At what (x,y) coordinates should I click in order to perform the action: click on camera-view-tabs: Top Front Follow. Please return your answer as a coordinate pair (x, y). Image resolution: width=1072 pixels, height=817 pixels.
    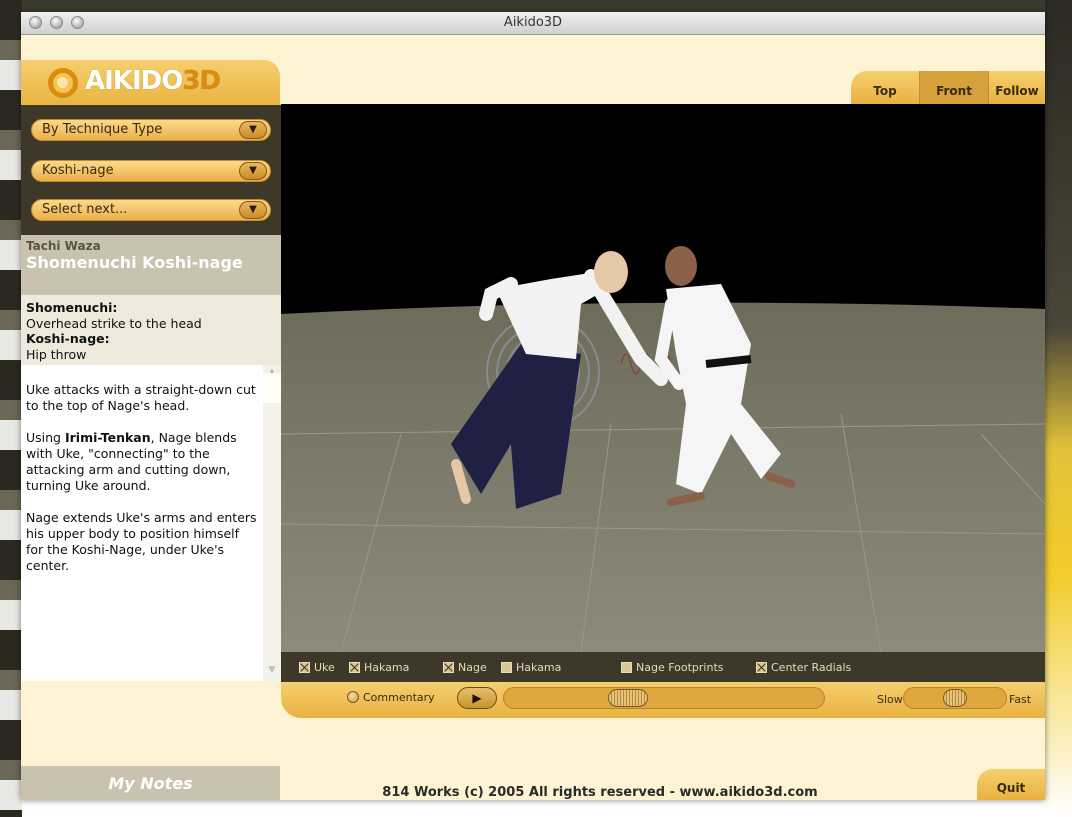
    Looking at the image, I should click on (948, 87).